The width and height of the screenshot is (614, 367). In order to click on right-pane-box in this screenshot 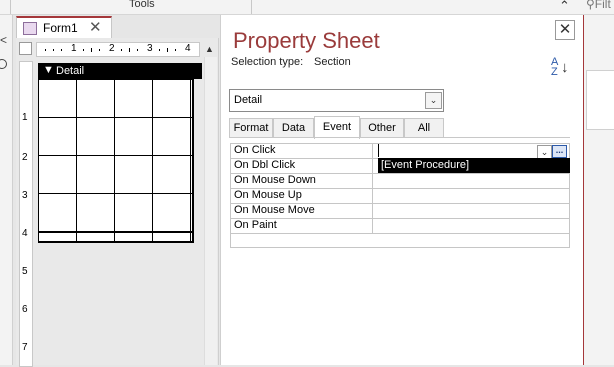, I will do `click(600, 100)`.